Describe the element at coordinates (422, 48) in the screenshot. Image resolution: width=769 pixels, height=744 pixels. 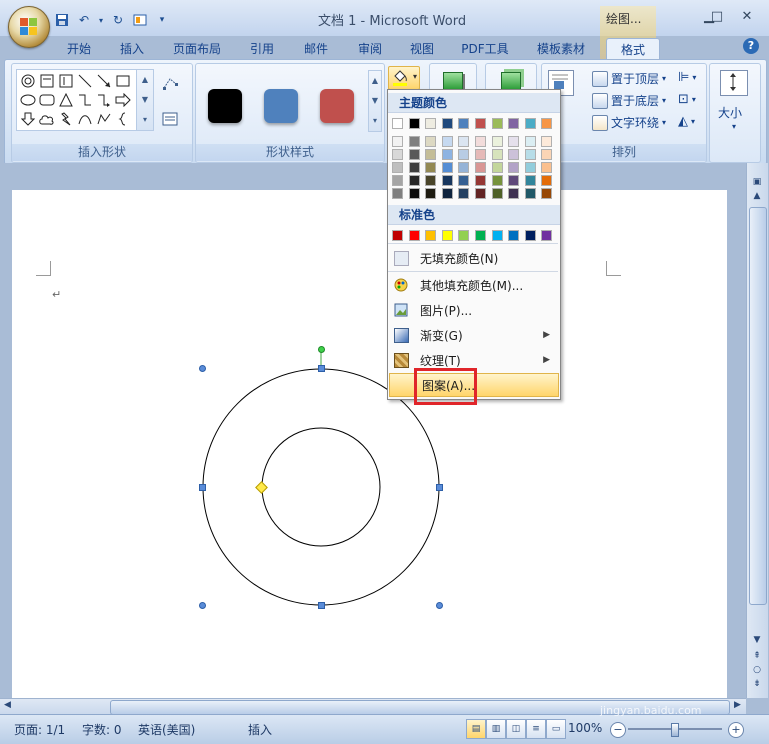
I see `tab-view: 视图` at that location.